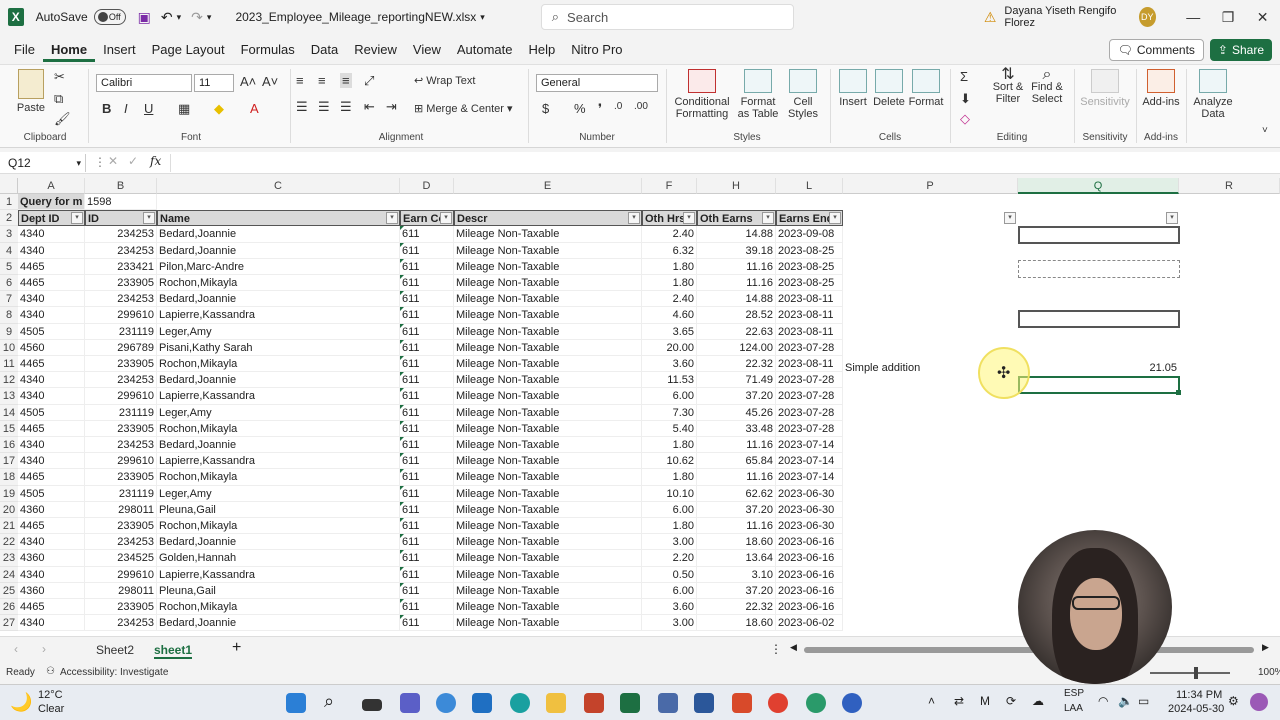  I want to click on row-header: 27, so click(9, 623).